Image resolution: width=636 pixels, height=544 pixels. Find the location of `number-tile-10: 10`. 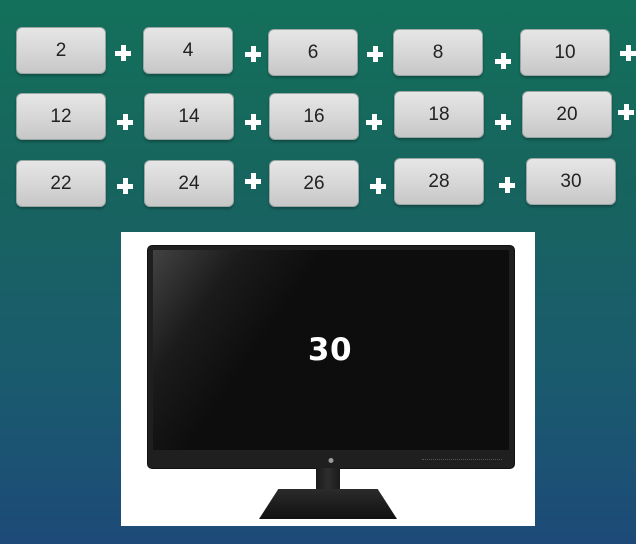

number-tile-10: 10 is located at coordinates (565, 52).